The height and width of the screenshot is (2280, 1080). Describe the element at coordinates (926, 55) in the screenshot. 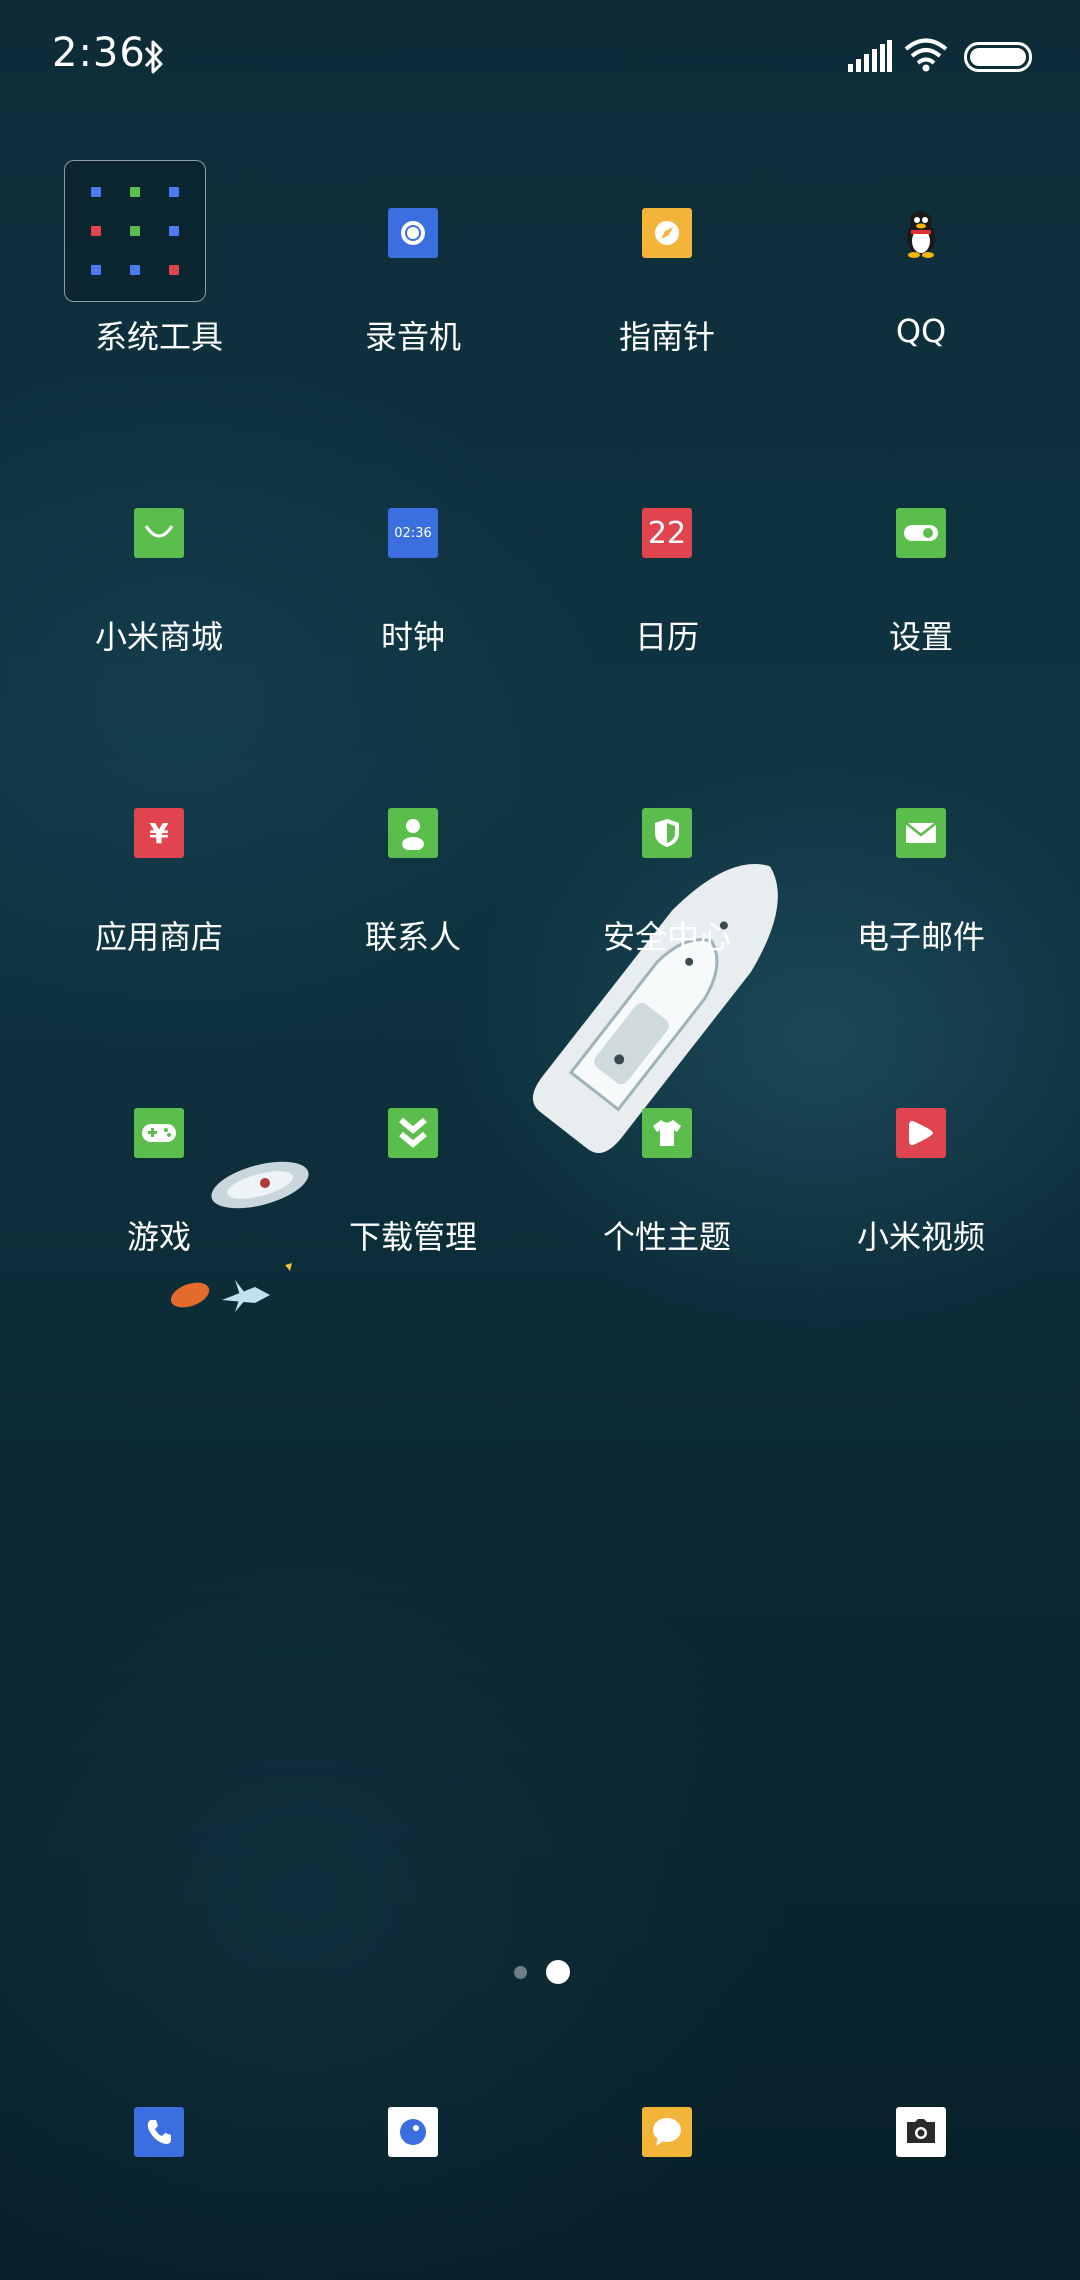

I see `wifi-icon` at that location.